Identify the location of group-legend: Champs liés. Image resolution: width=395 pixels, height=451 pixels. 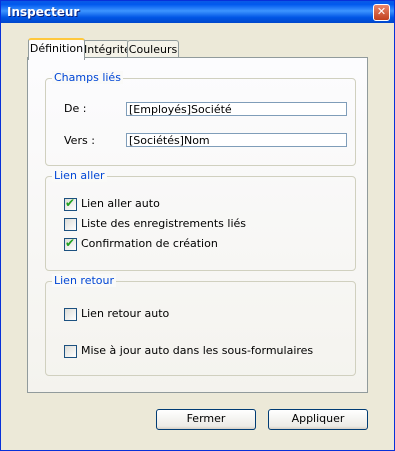
(87, 77).